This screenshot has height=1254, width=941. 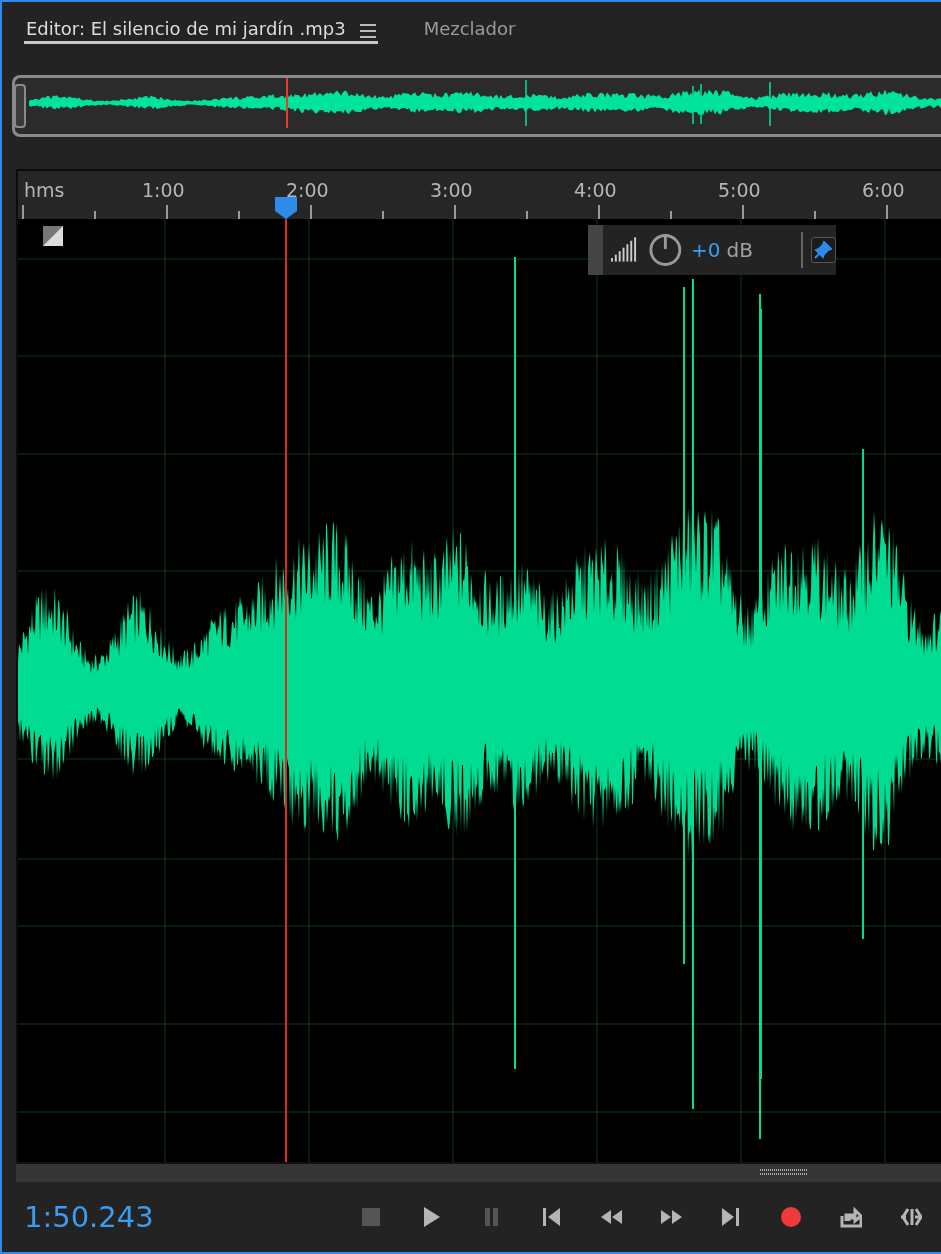 I want to click on gain-value: +0, so click(x=706, y=250).